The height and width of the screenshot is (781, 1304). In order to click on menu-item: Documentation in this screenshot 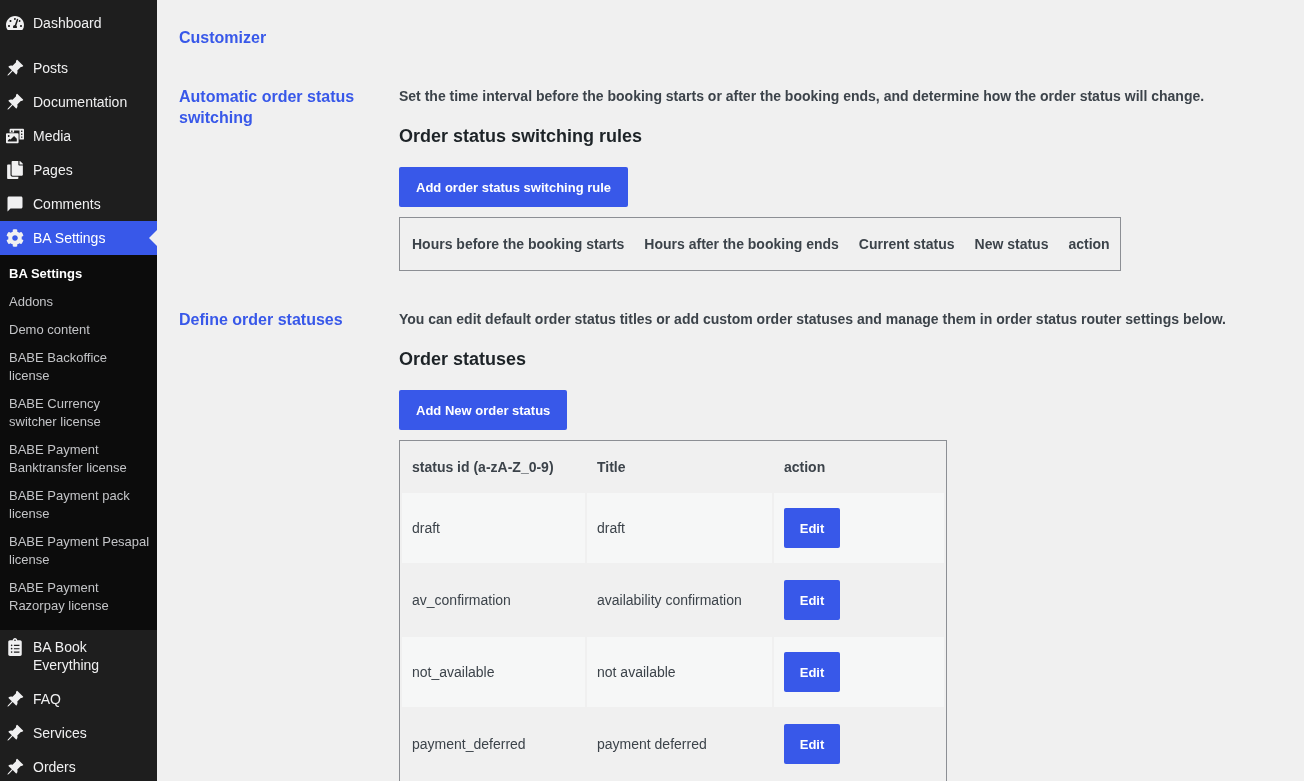, I will do `click(78, 102)`.